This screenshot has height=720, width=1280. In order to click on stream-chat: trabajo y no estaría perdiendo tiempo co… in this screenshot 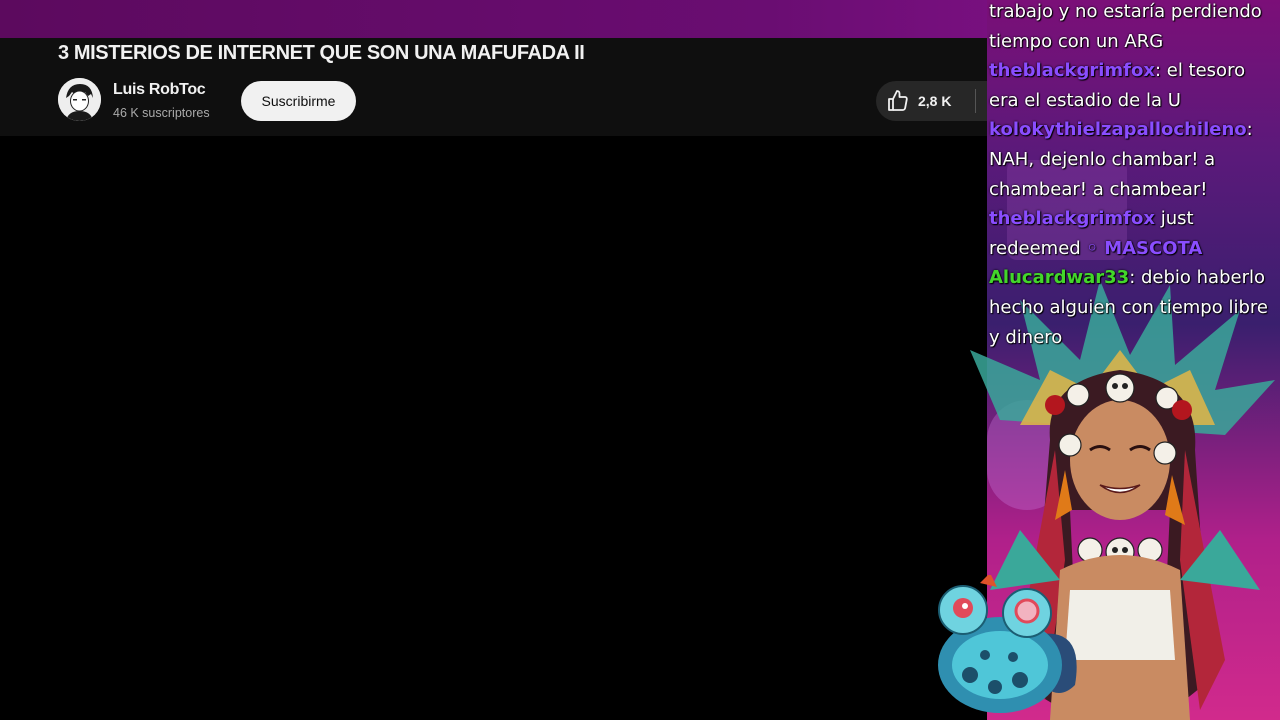, I will do `click(1133, 176)`.